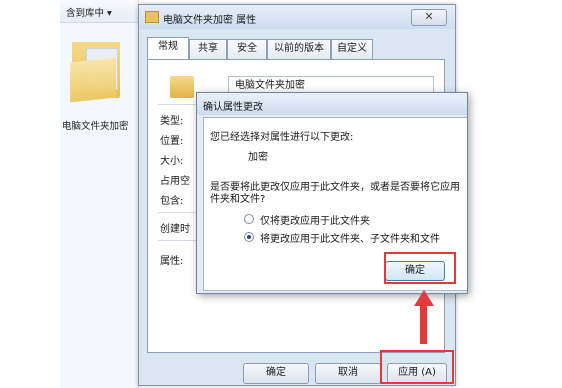  I want to click on apply-recursive-radio, so click(249, 237).